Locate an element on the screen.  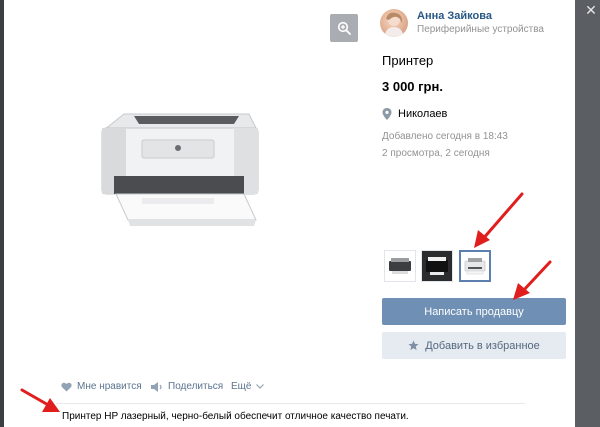
product-price: 3 000 грн. is located at coordinates (412, 86).